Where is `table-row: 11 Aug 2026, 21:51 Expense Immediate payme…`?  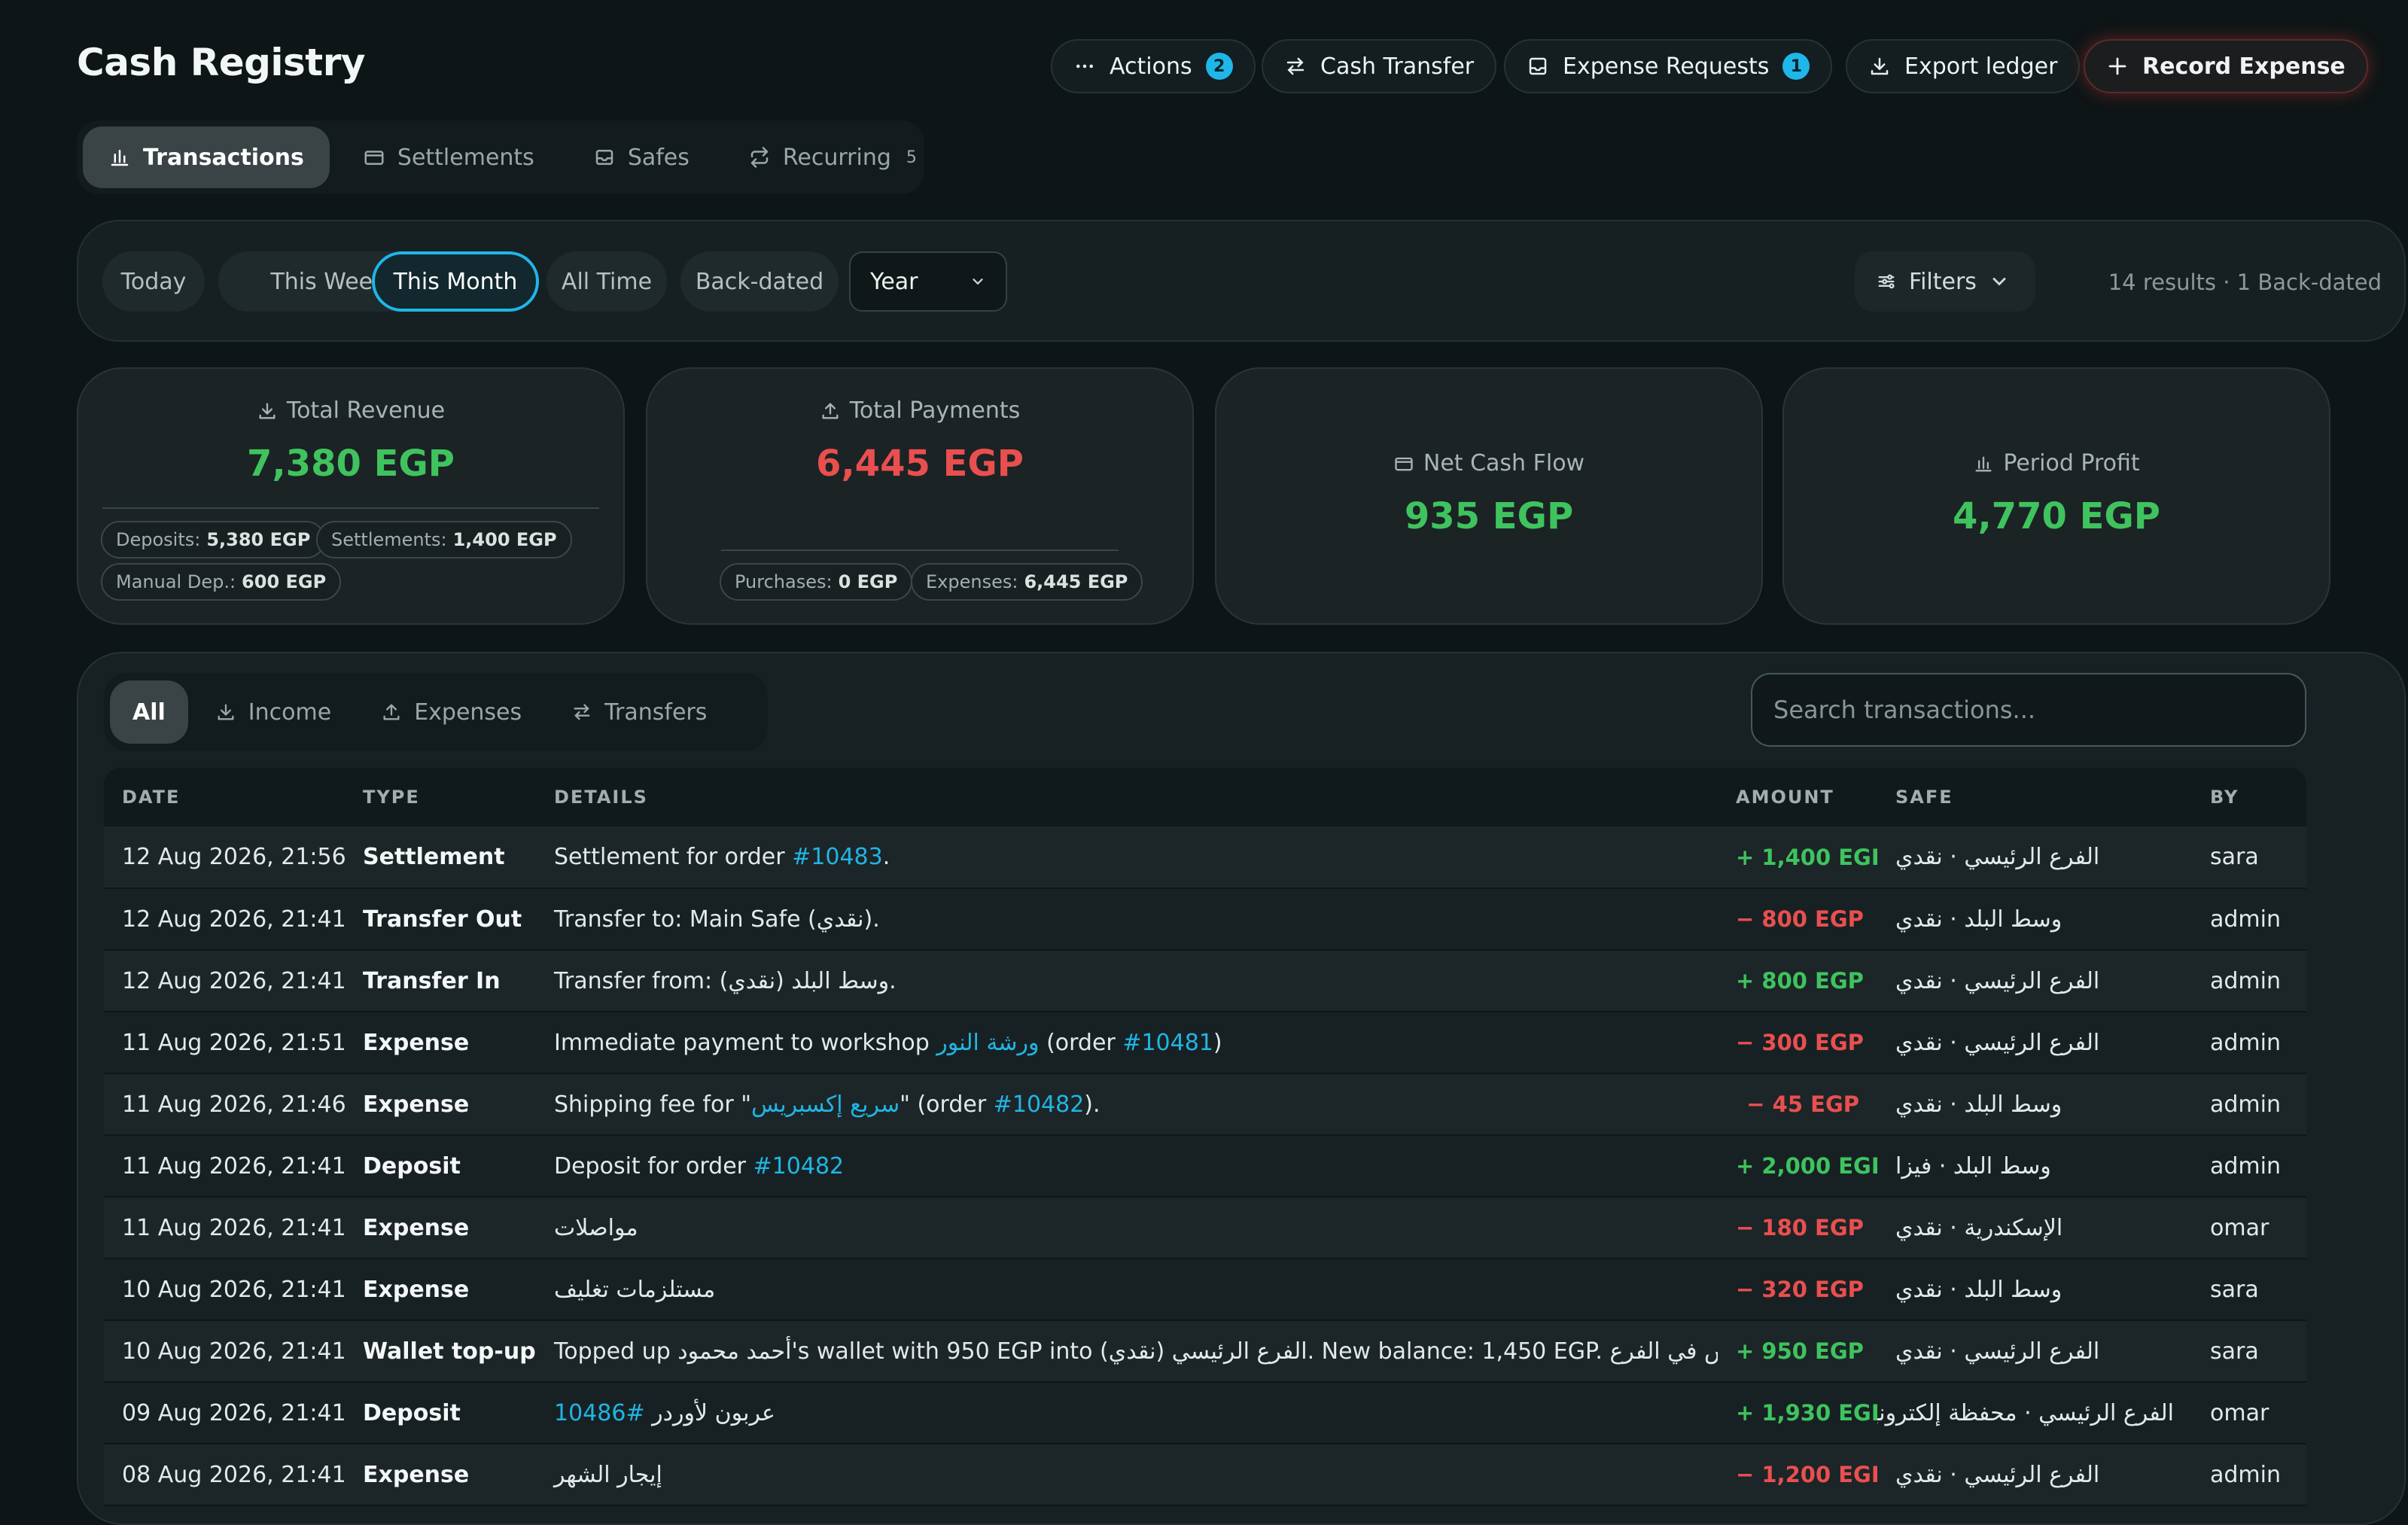 table-row: 11 Aug 2026, 21:51 Expense Immediate payme… is located at coordinates (1205, 1043).